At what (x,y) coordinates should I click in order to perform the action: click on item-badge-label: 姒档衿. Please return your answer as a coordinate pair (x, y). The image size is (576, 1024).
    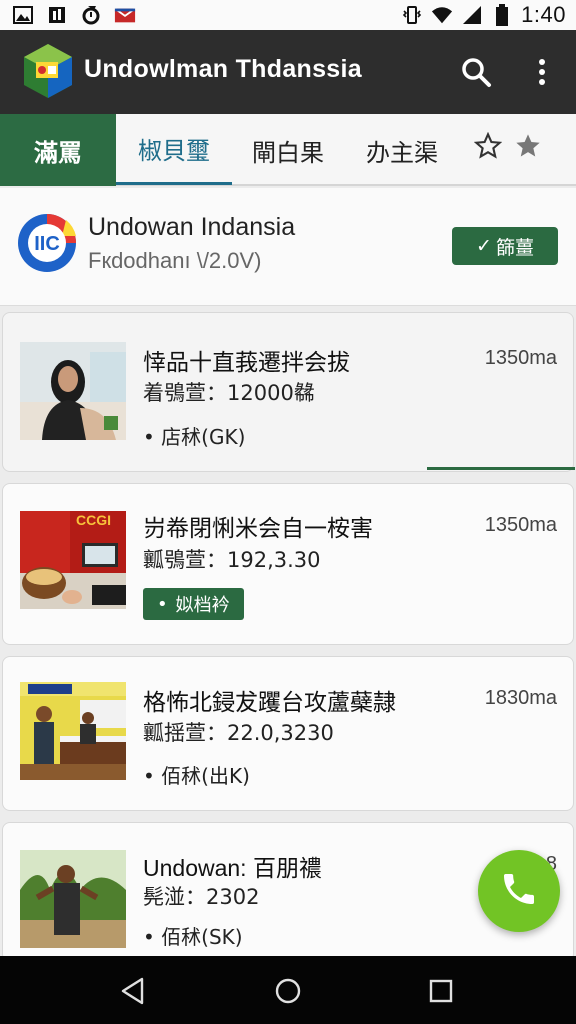
    Looking at the image, I should click on (202, 605).